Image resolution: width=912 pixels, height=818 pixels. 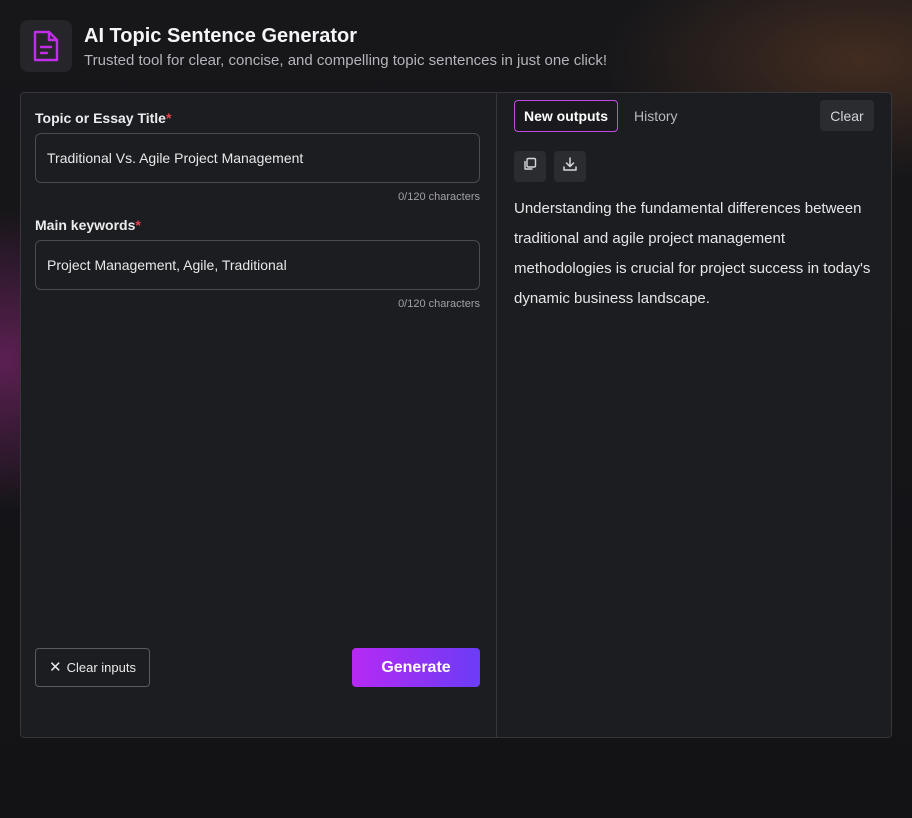 I want to click on clear-inputs-label: Clear inputs, so click(x=101, y=667).